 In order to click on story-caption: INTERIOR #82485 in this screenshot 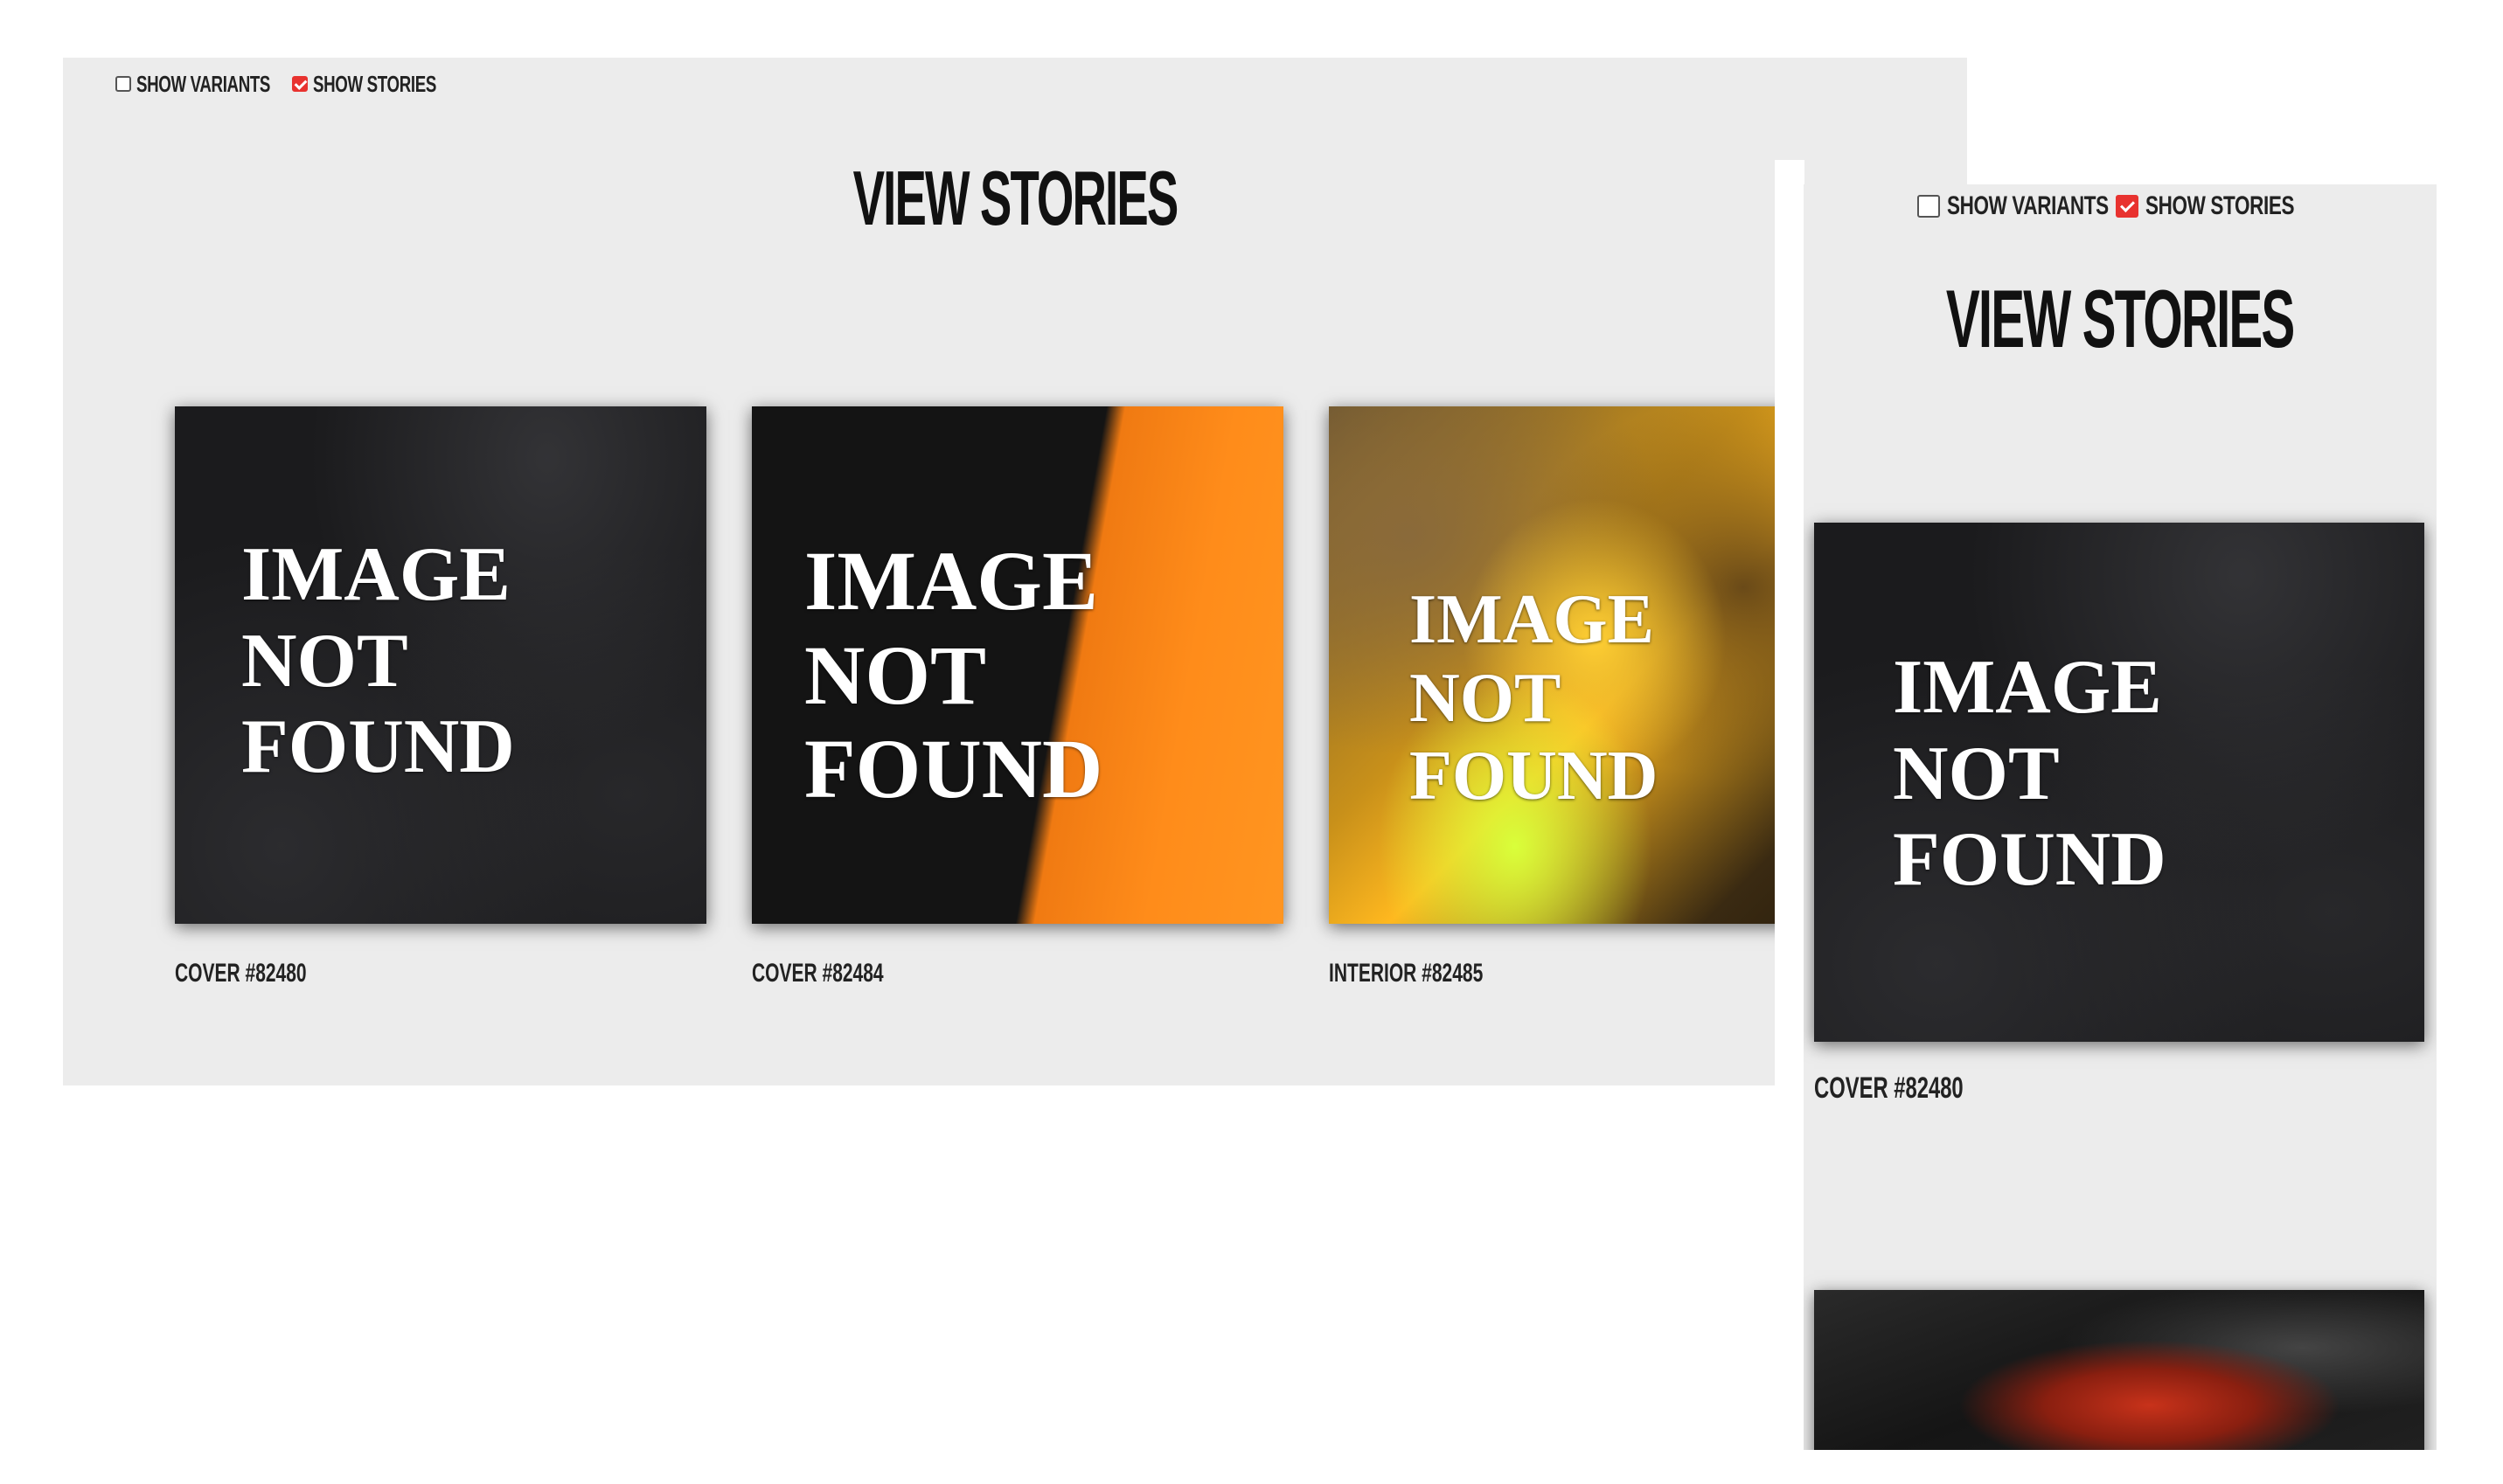, I will do `click(1406, 973)`.